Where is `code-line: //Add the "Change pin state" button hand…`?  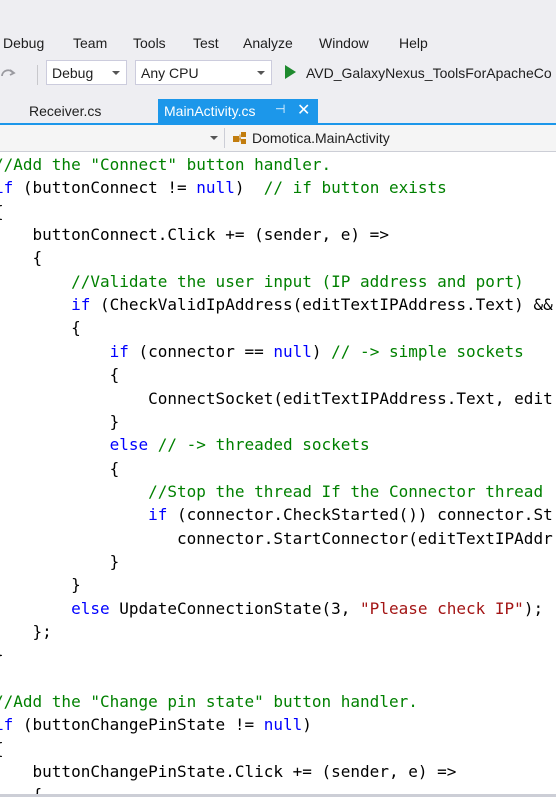 code-line: //Add the "Change pin state" button hand… is located at coordinates (209, 701).